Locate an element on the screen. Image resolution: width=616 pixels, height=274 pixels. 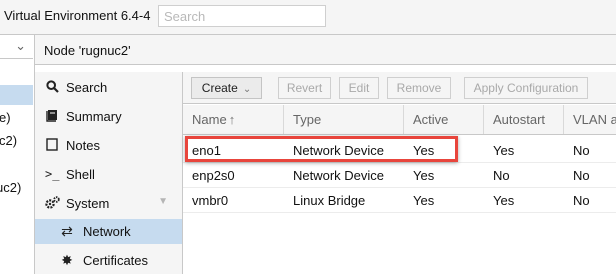
tree-item-fragment: e) is located at coordinates (5, 117).